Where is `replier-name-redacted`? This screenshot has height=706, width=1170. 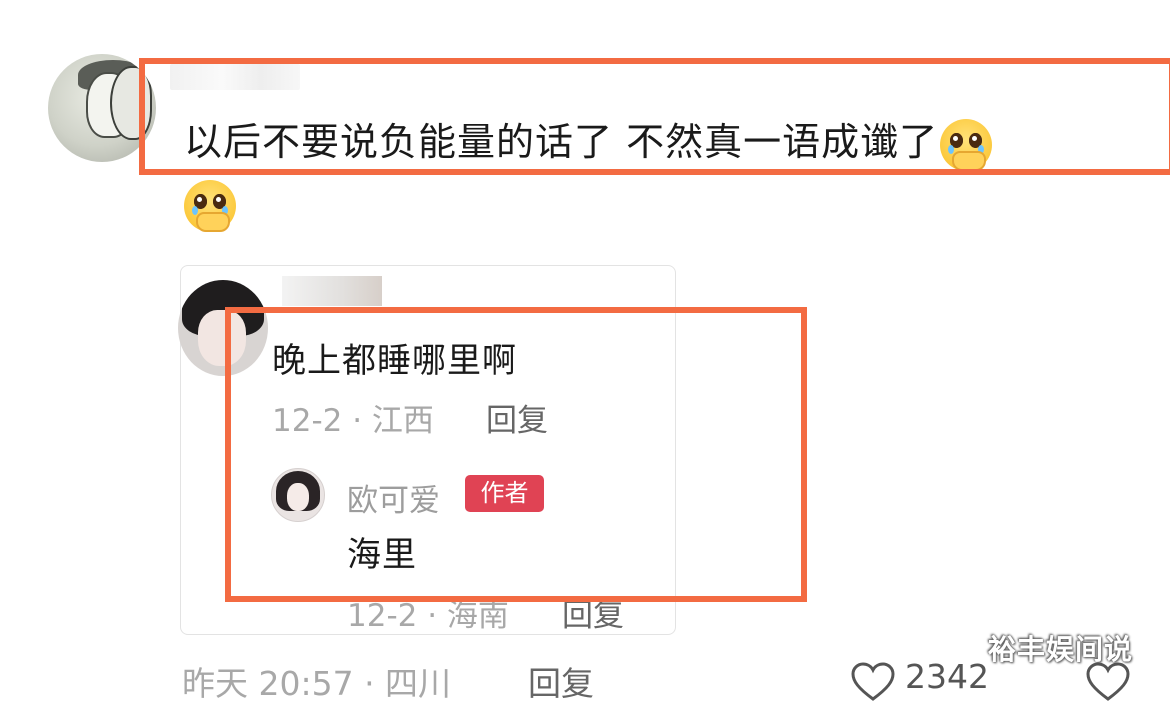 replier-name-redacted is located at coordinates (332, 291).